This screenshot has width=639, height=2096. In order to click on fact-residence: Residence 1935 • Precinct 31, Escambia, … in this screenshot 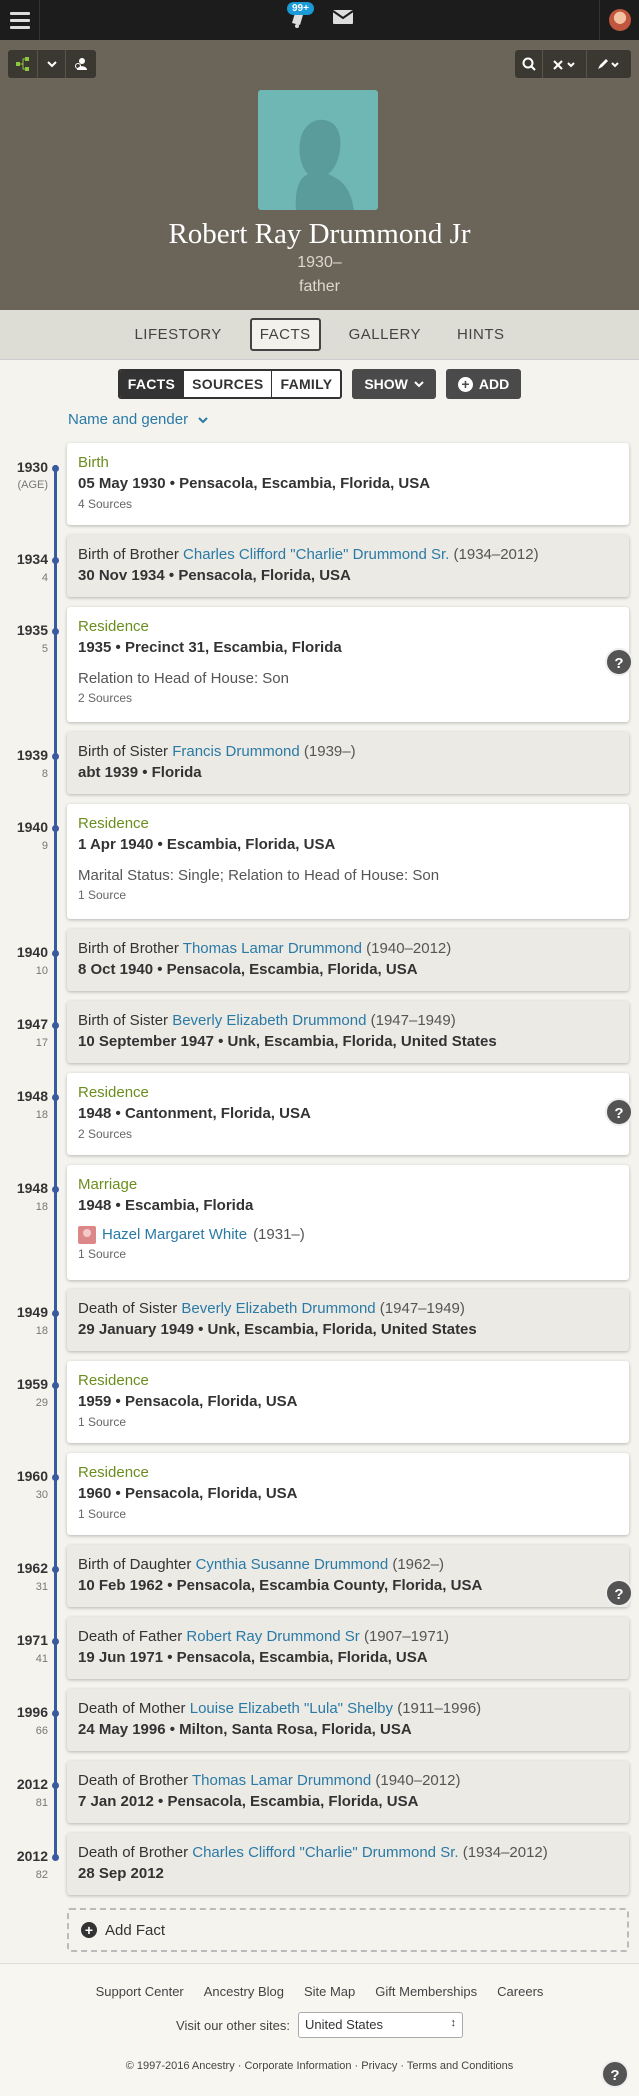, I will do `click(348, 664)`.